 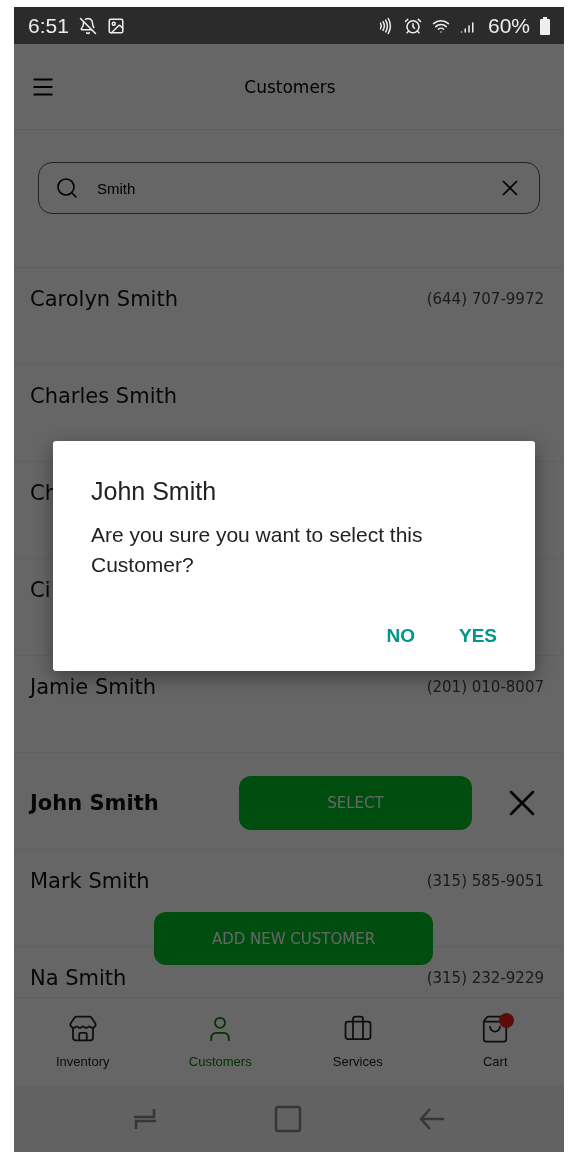 What do you see at coordinates (355, 803) in the screenshot?
I see `select-button: SELECT` at bounding box center [355, 803].